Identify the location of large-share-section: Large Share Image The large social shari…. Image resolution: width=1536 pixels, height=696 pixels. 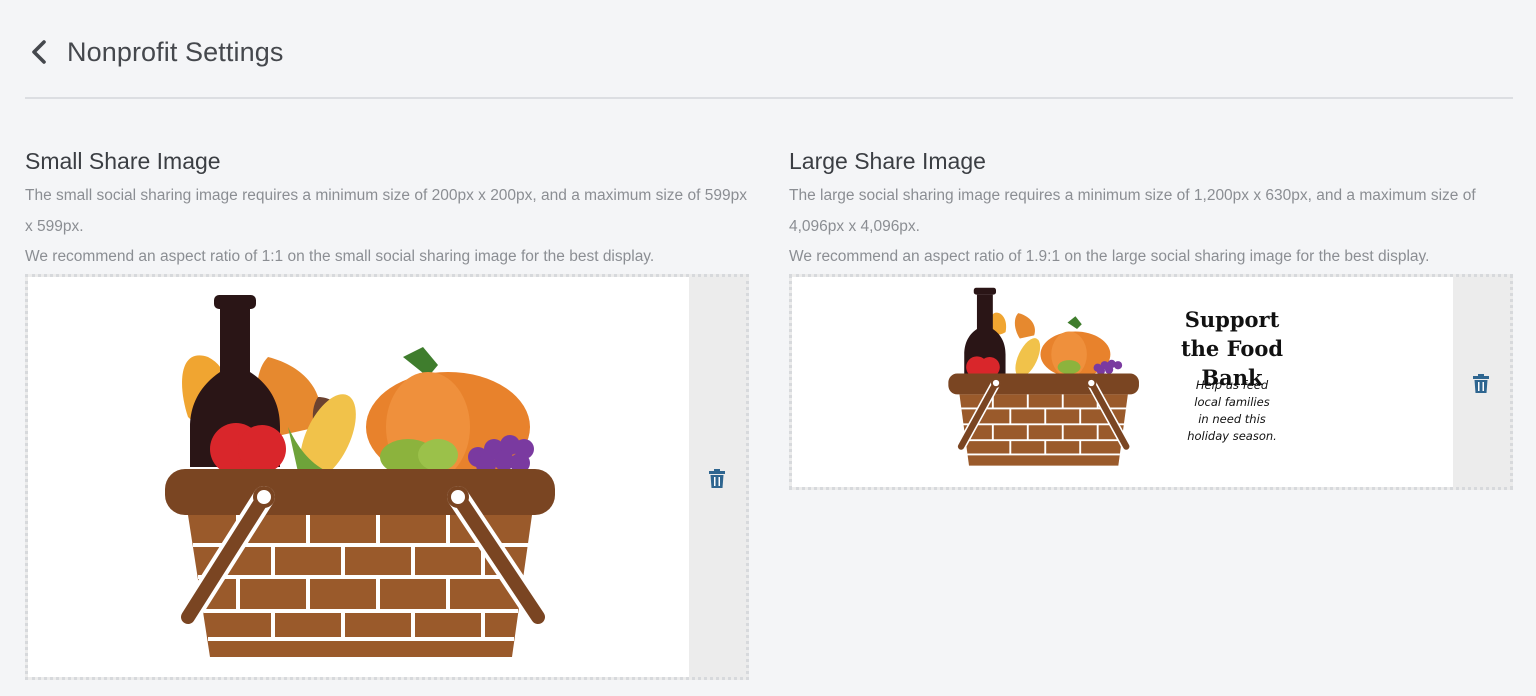
(1151, 208).